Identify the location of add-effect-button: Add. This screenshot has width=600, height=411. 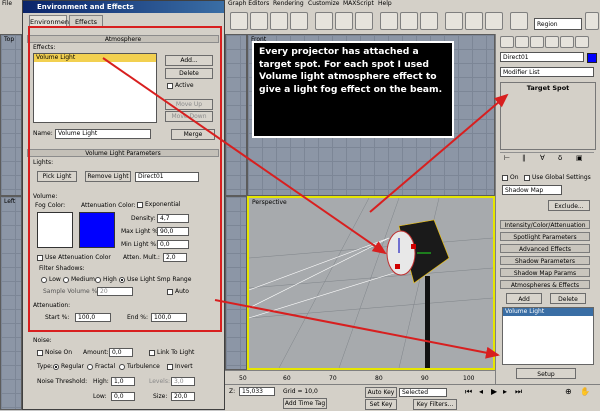
(524, 298).